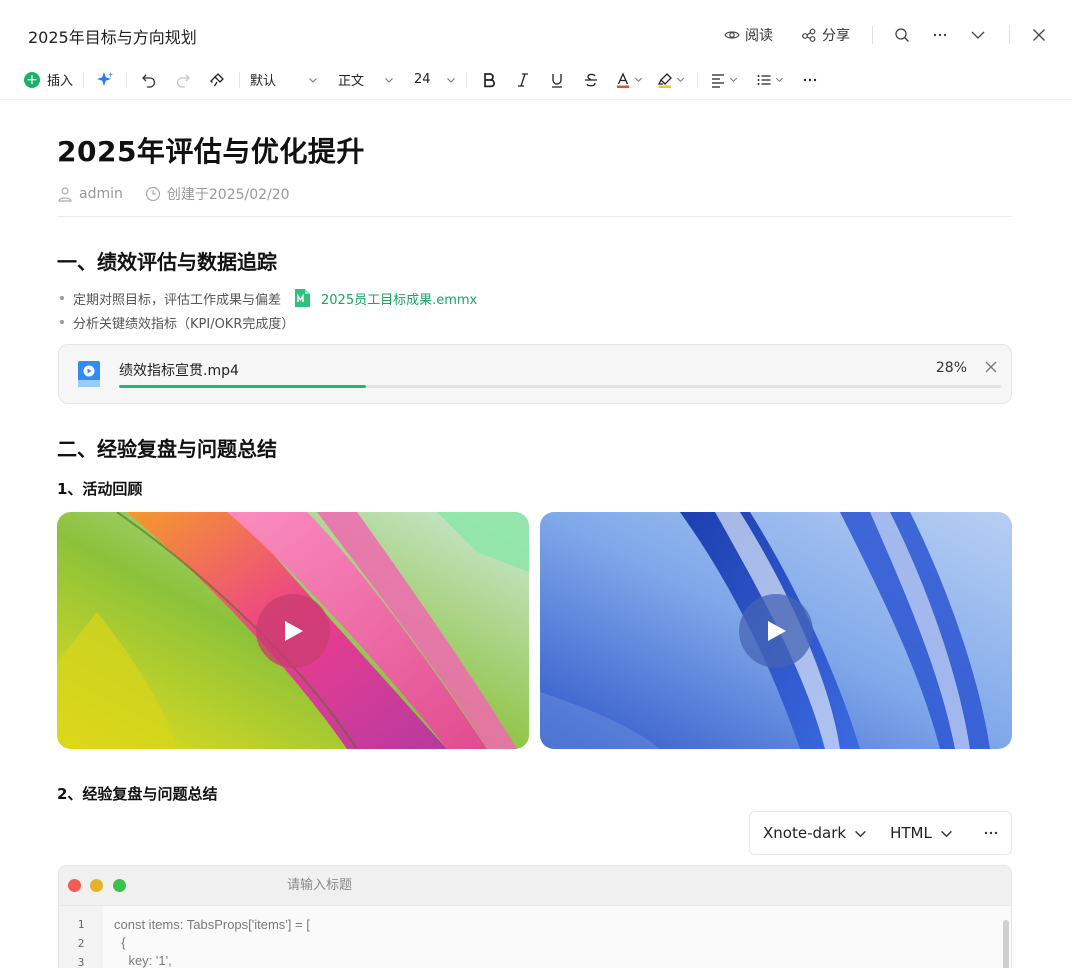  I want to click on read-button: 阅读, so click(748, 35).